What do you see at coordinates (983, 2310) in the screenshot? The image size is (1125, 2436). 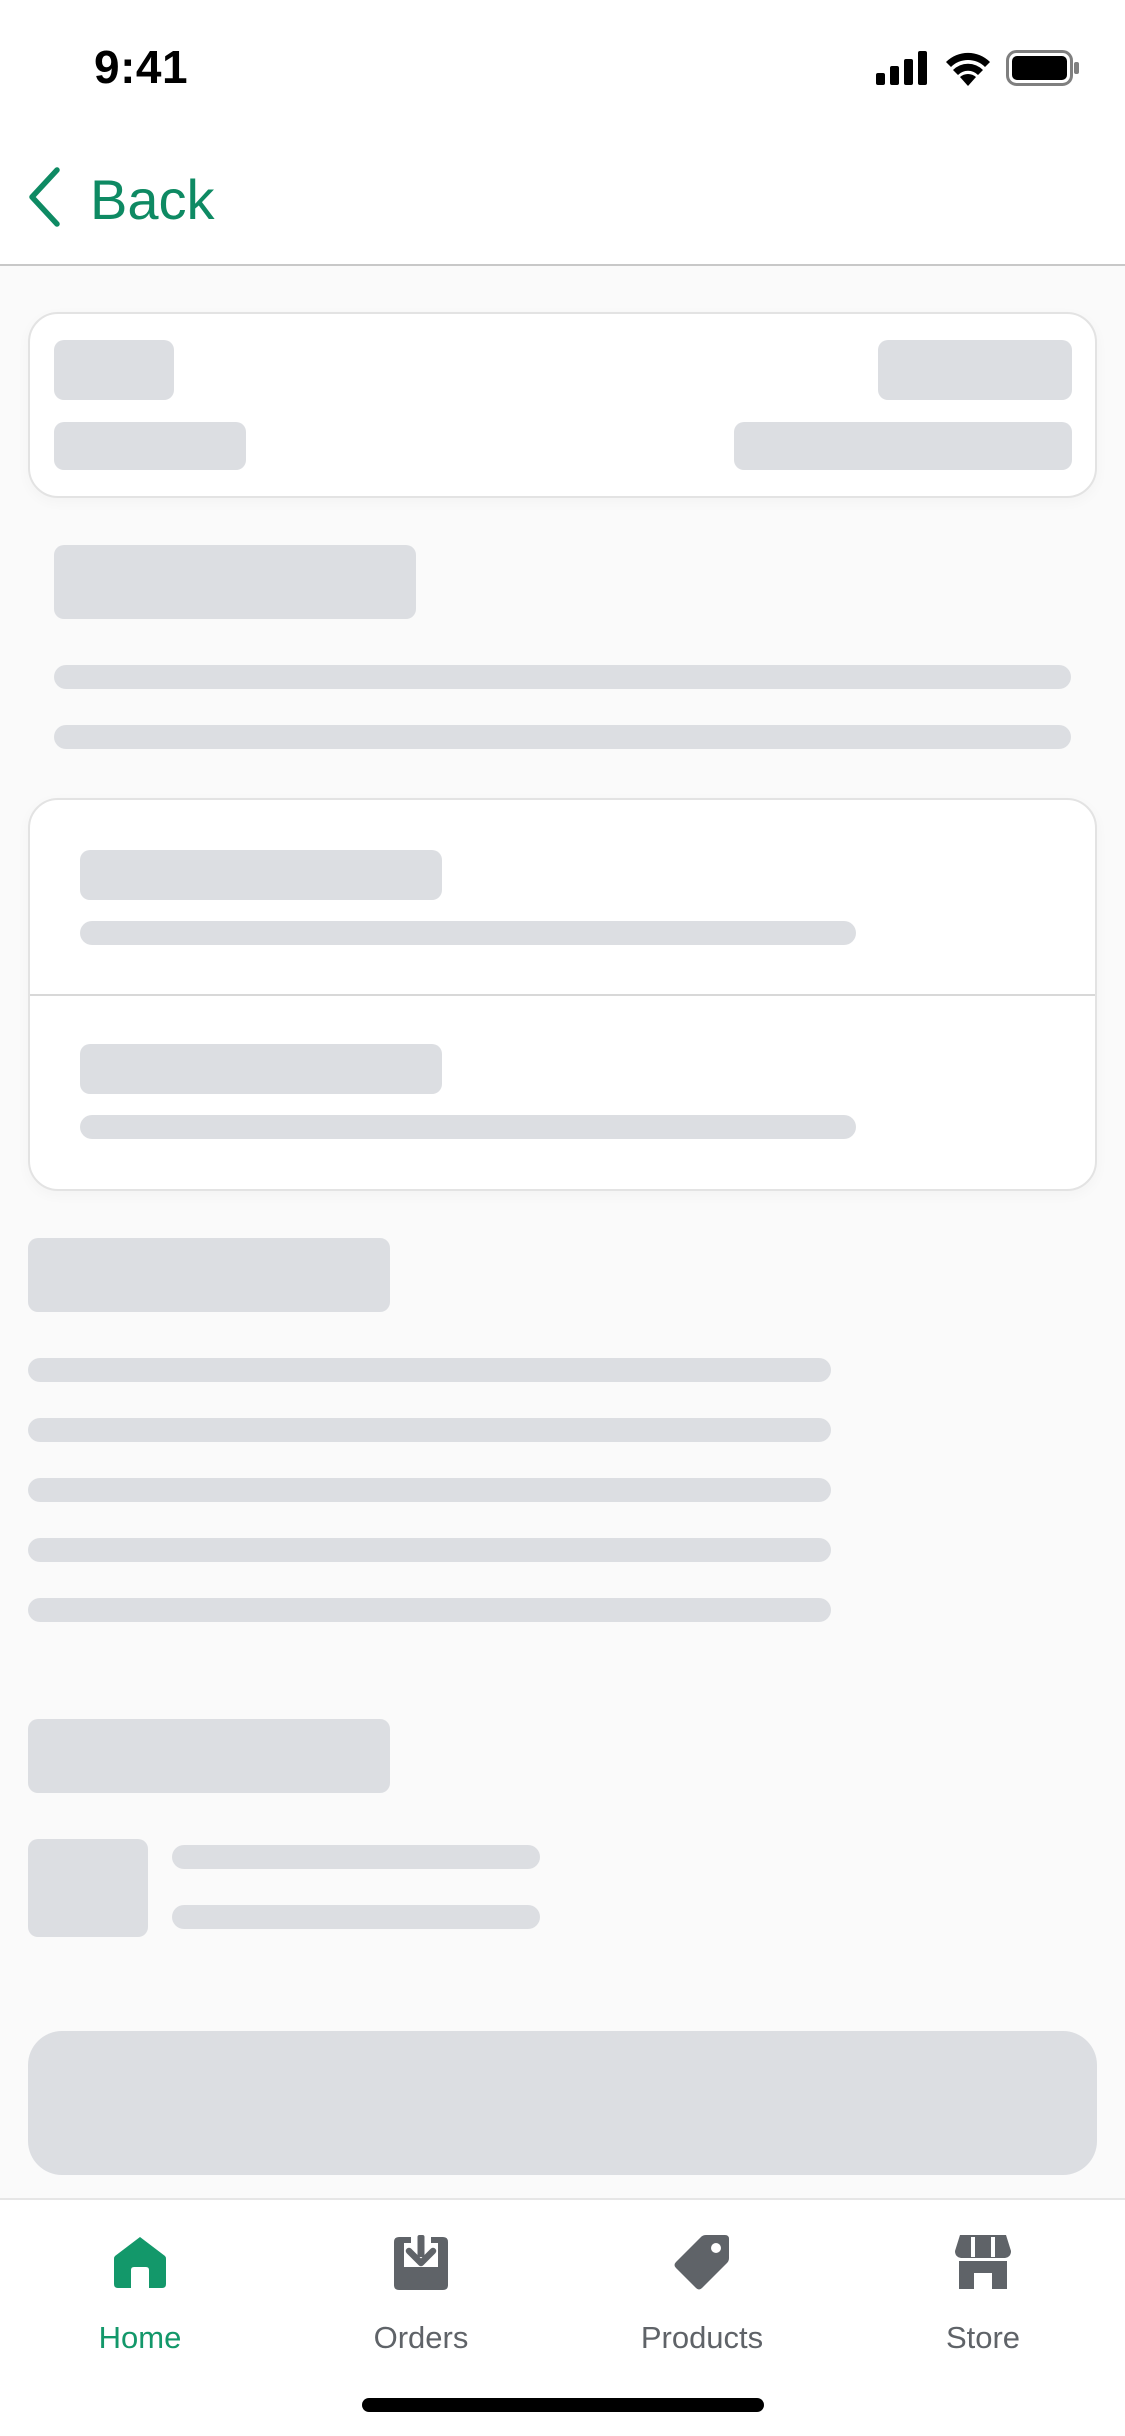 I see `tab-store: Store` at bounding box center [983, 2310].